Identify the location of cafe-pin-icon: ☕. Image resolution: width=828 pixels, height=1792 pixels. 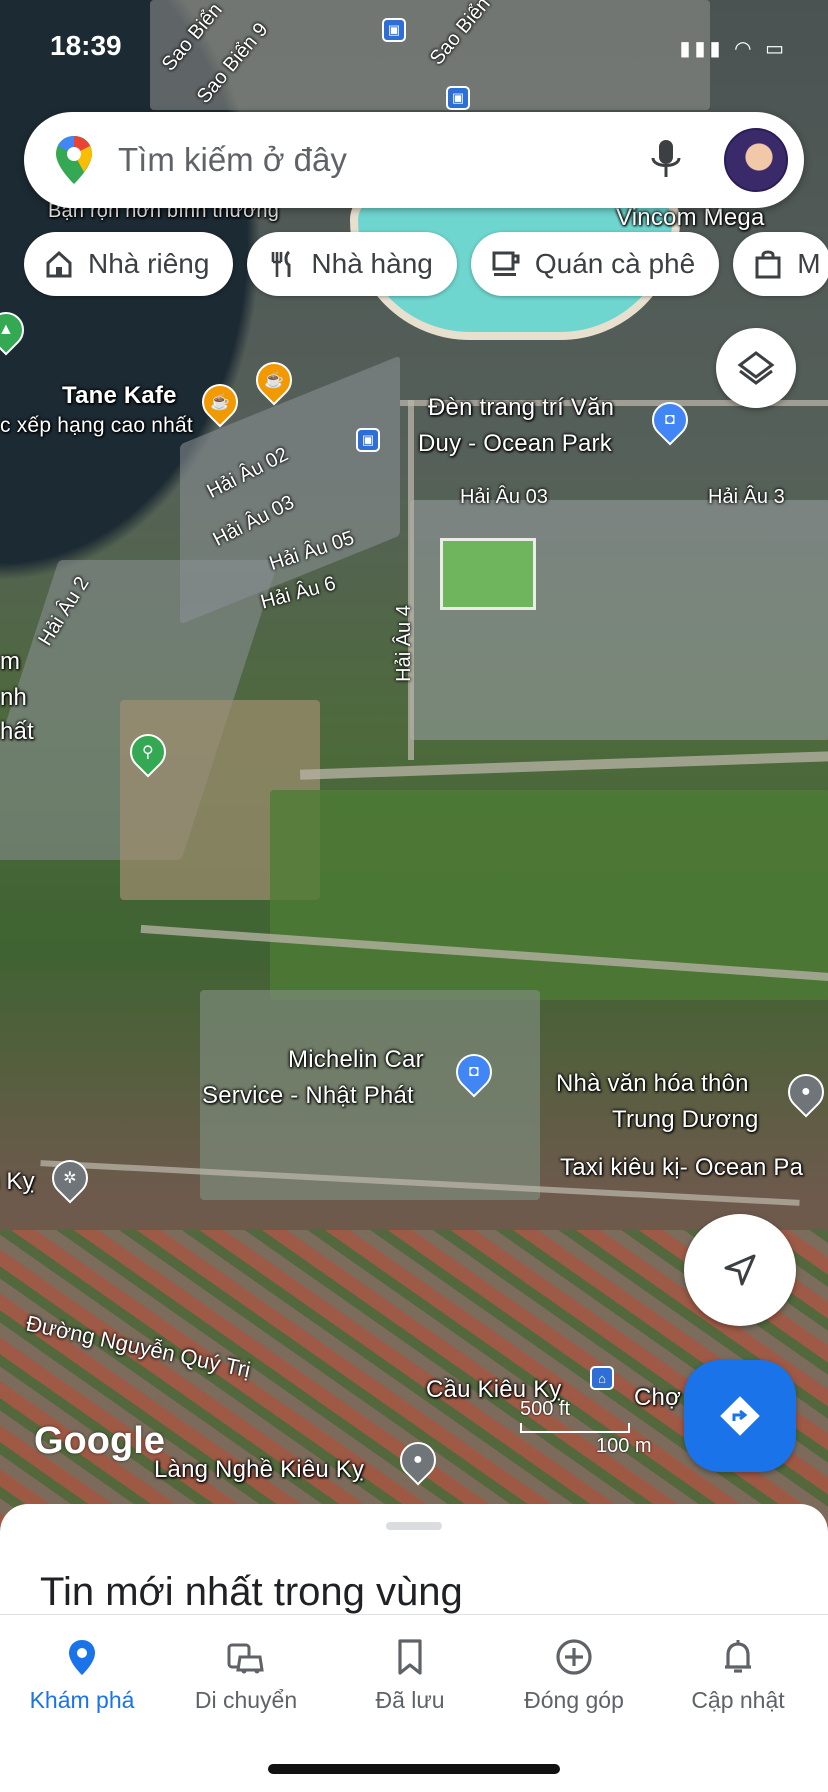
(274, 380).